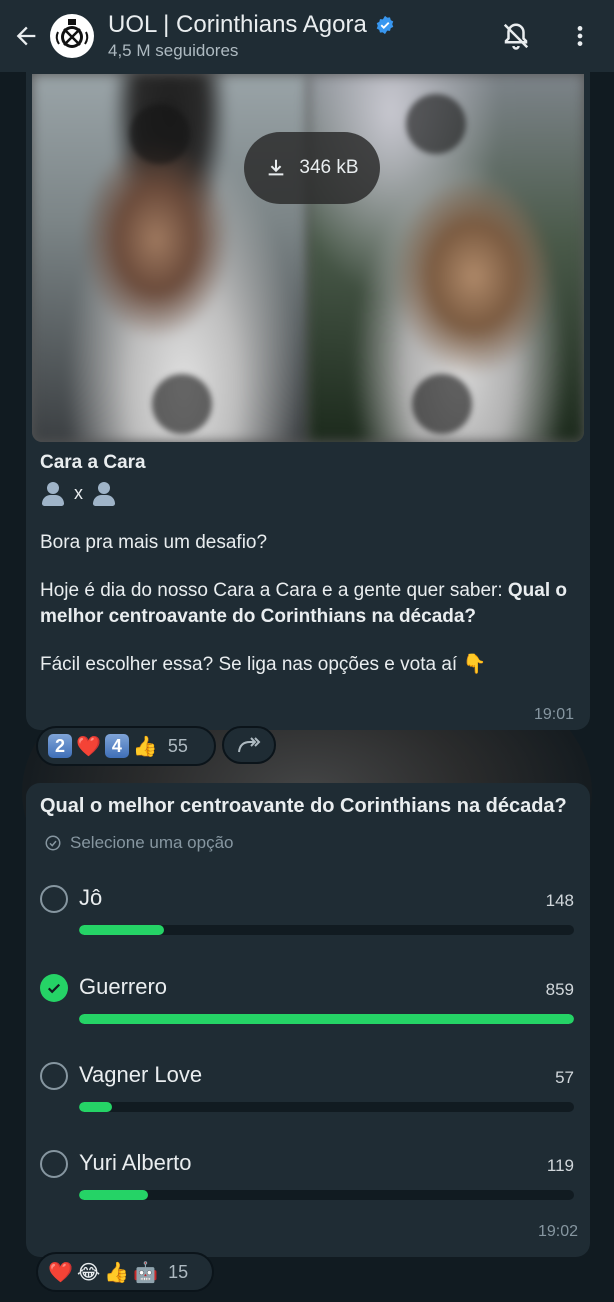 Image resolution: width=614 pixels, height=1302 pixels. What do you see at coordinates (60, 746) in the screenshot?
I see `keycap-2-emoji: 2` at bounding box center [60, 746].